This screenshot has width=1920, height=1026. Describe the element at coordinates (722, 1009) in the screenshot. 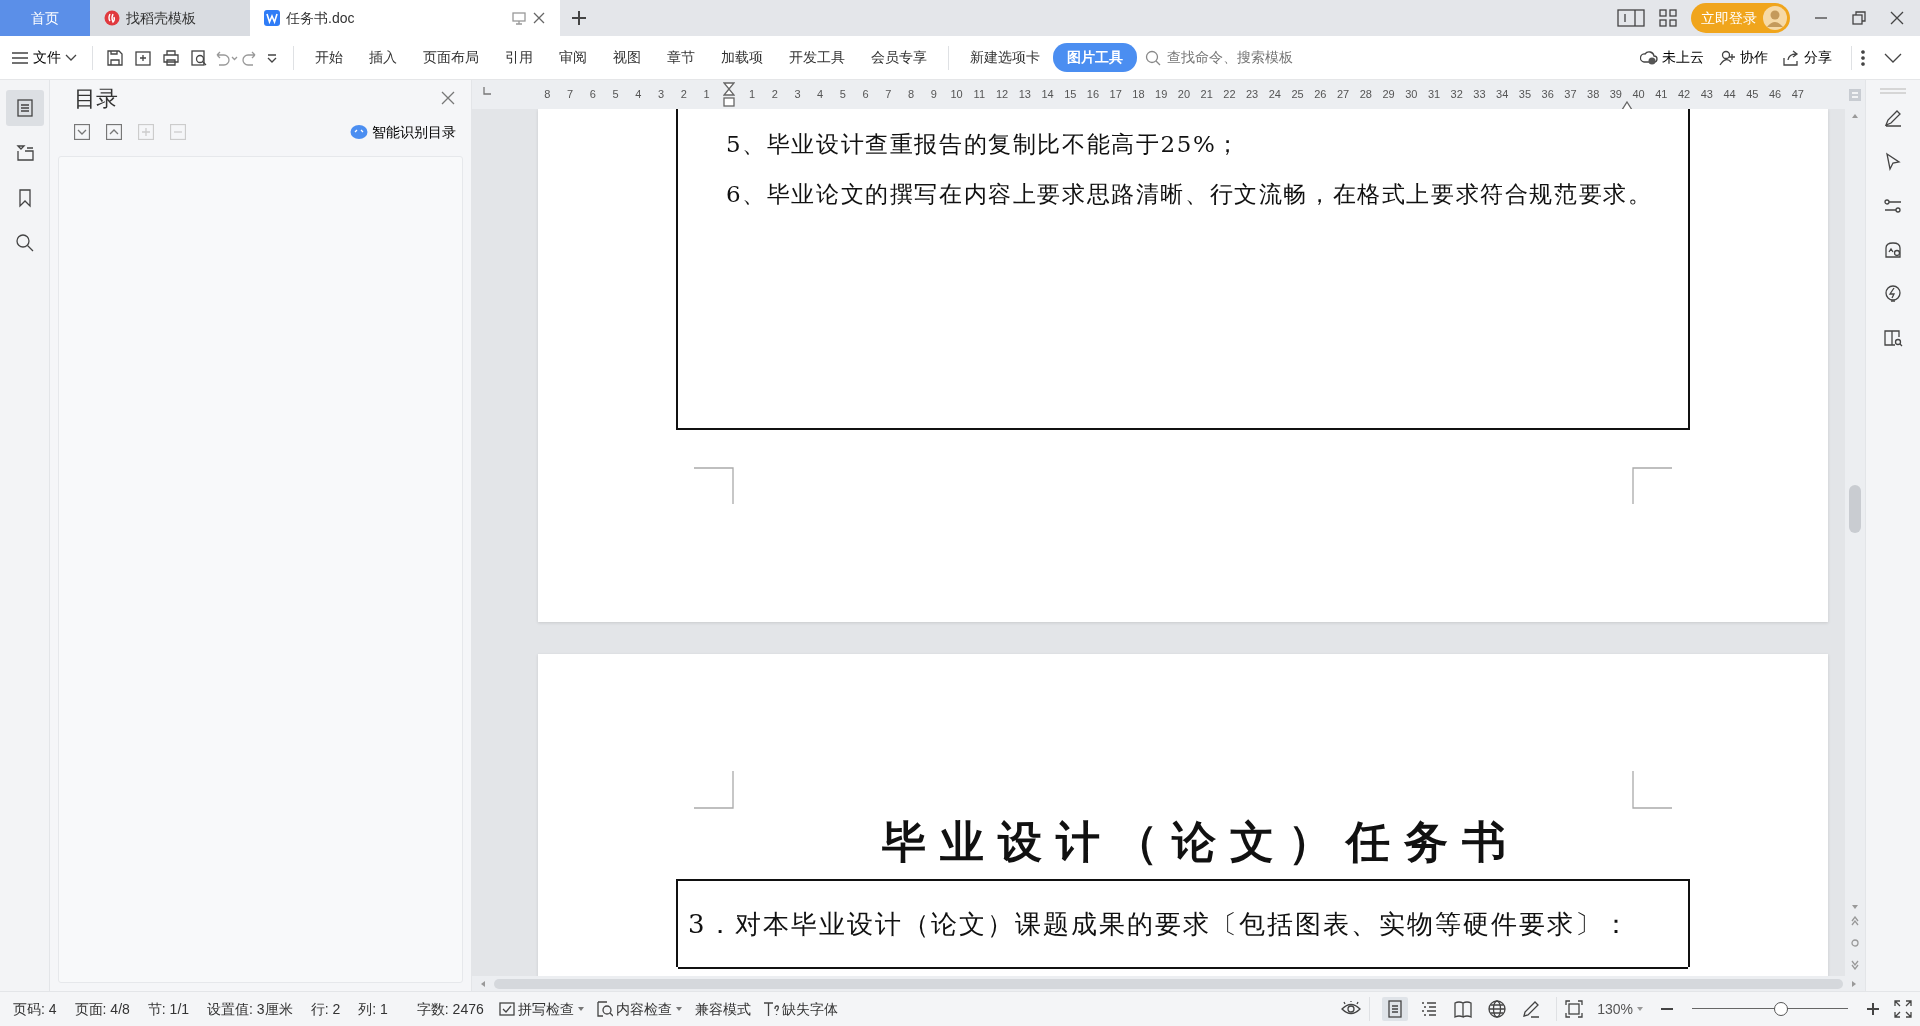

I see `compat-mode-button: 兼容模式` at that location.